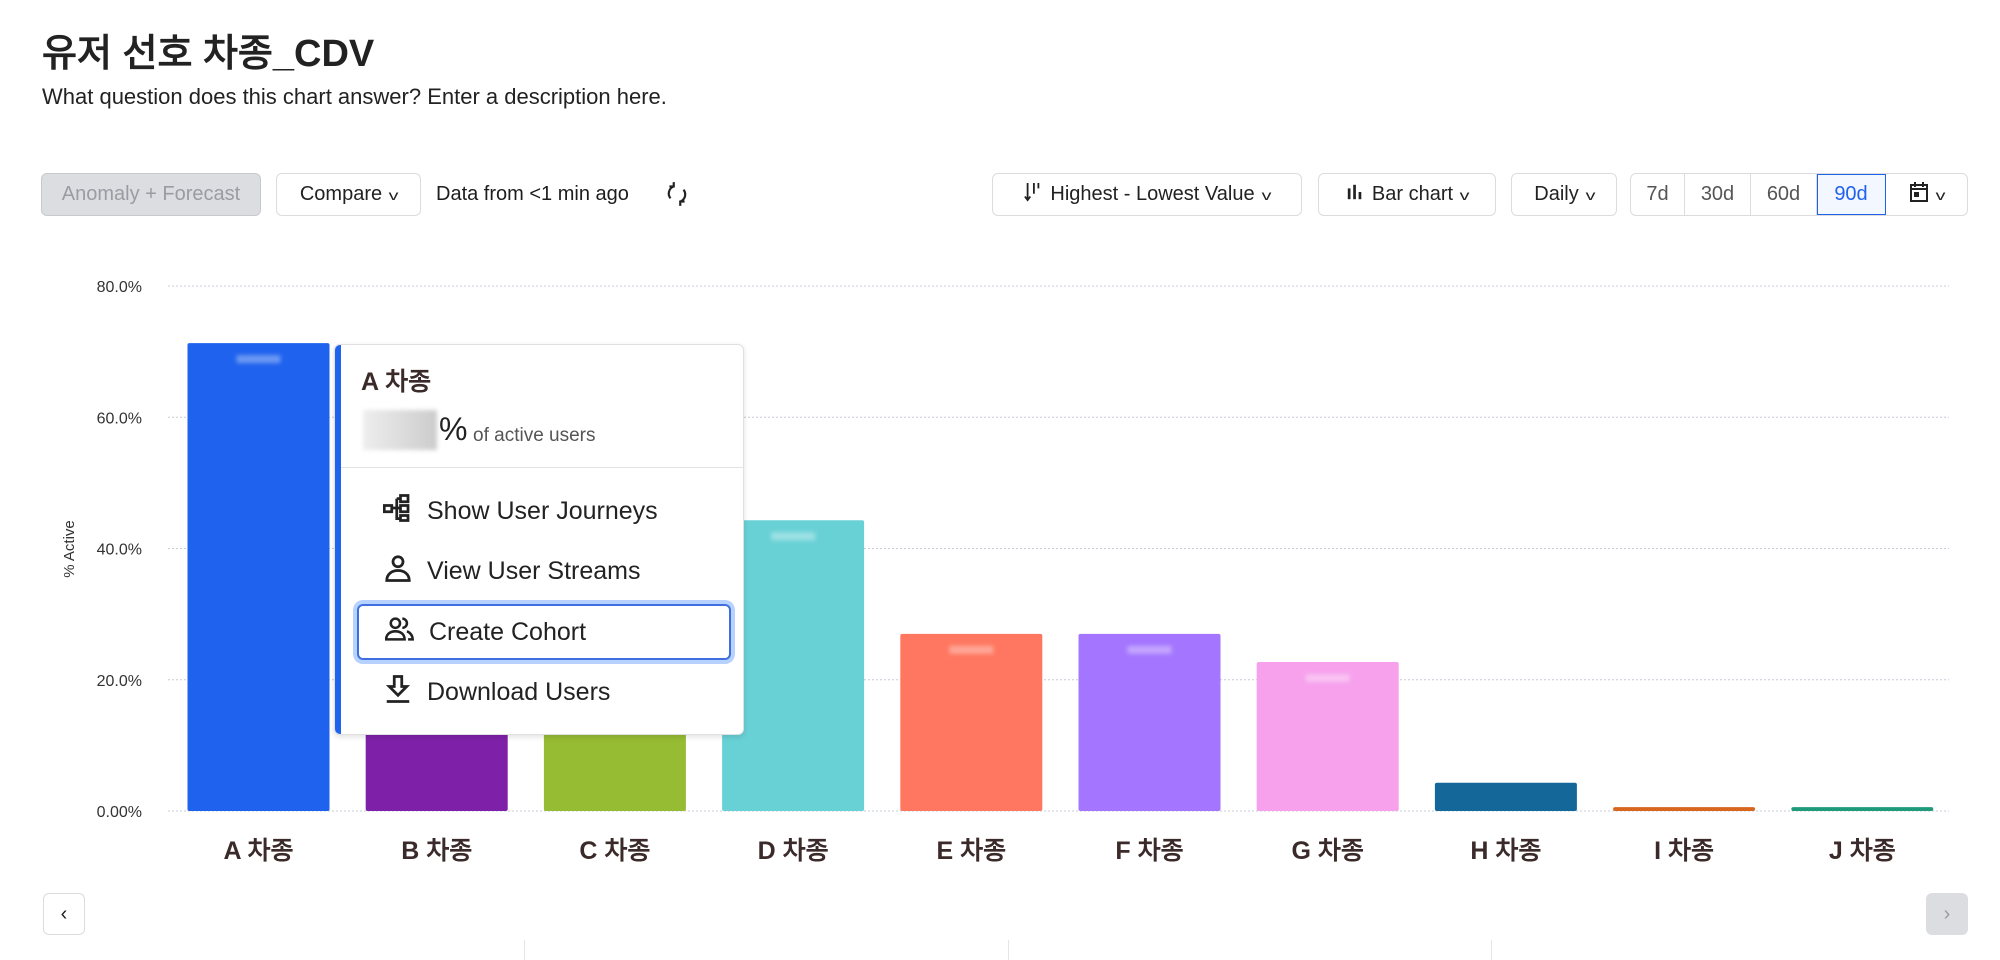 Image resolution: width=2000 pixels, height=960 pixels. What do you see at coordinates (396, 382) in the screenshot?
I see `tooltip-title: A 차종` at bounding box center [396, 382].